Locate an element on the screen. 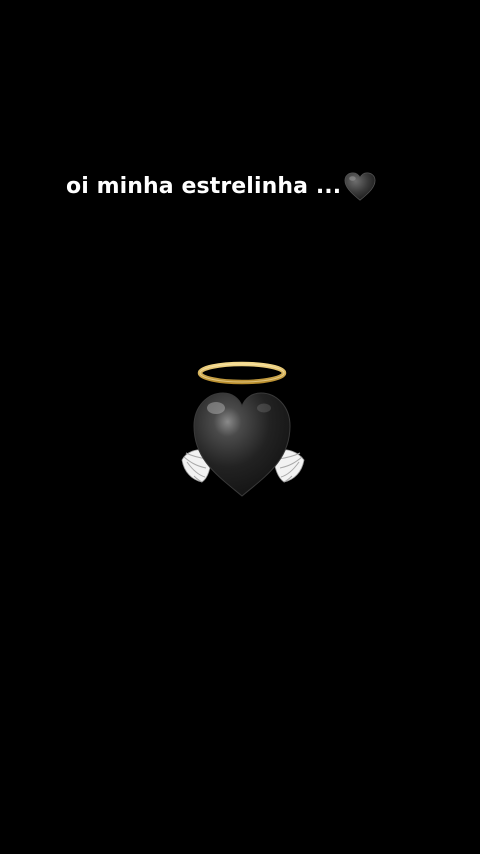  halo-icon is located at coordinates (242, 373).